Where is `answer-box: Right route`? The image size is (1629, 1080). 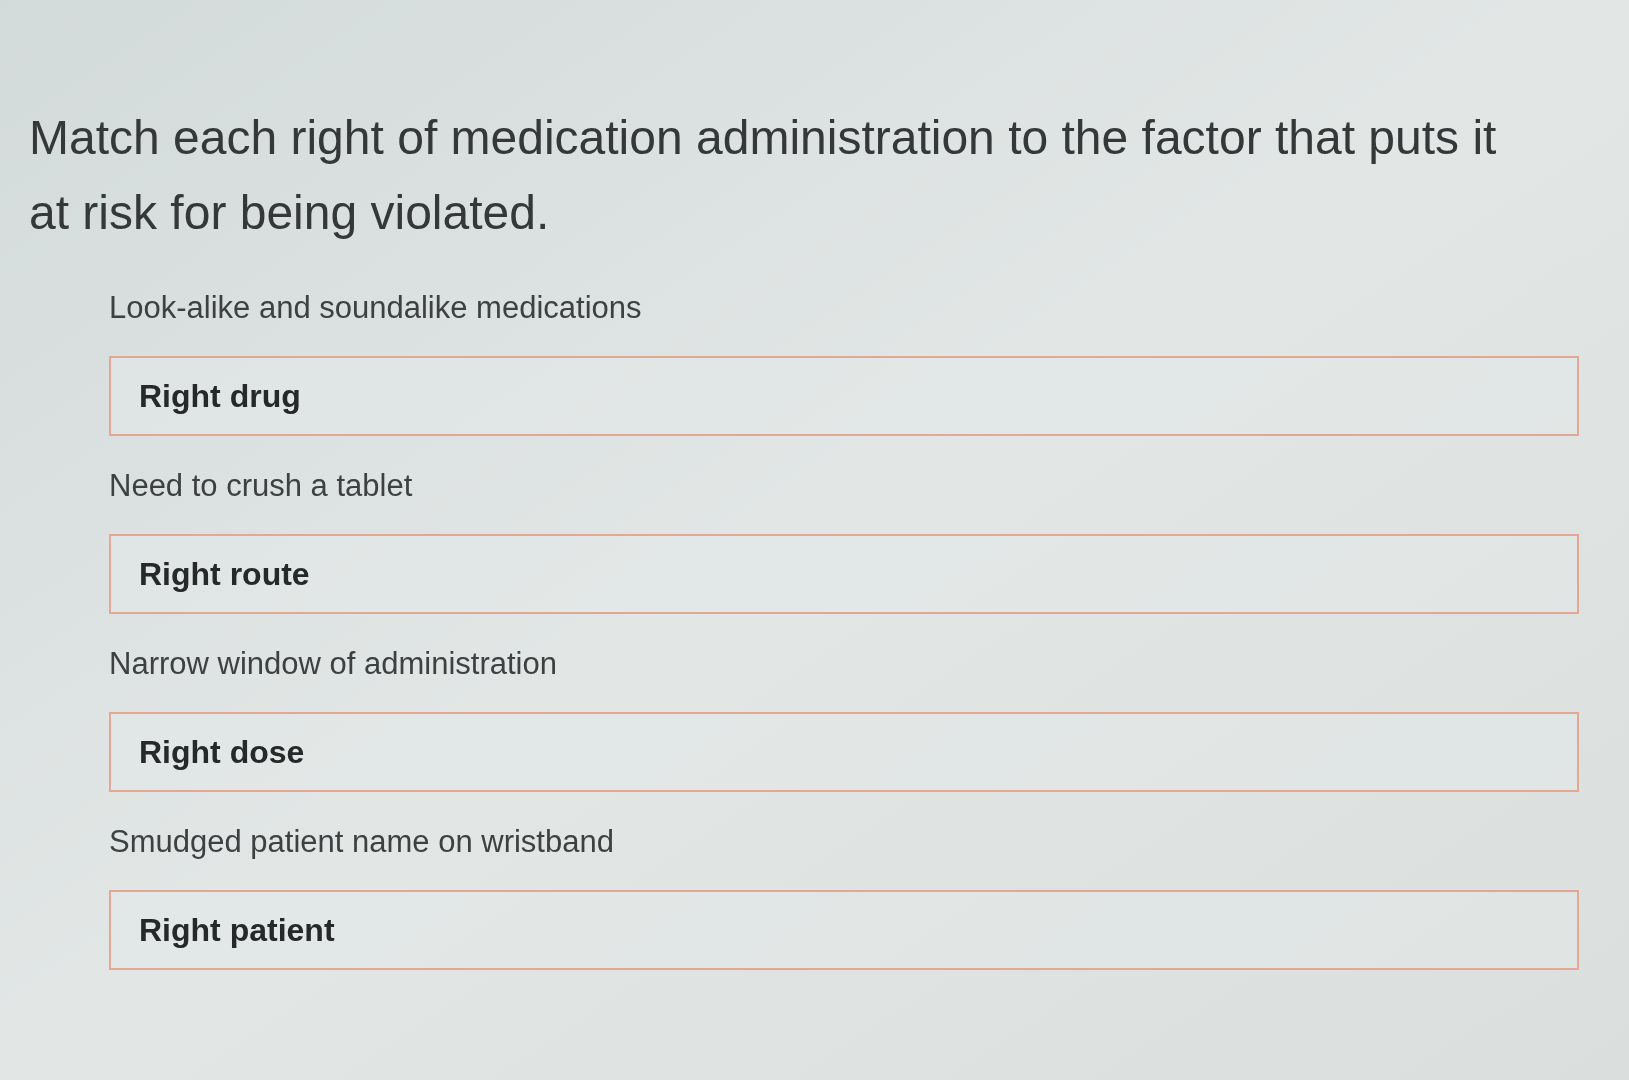 answer-box: Right route is located at coordinates (844, 574).